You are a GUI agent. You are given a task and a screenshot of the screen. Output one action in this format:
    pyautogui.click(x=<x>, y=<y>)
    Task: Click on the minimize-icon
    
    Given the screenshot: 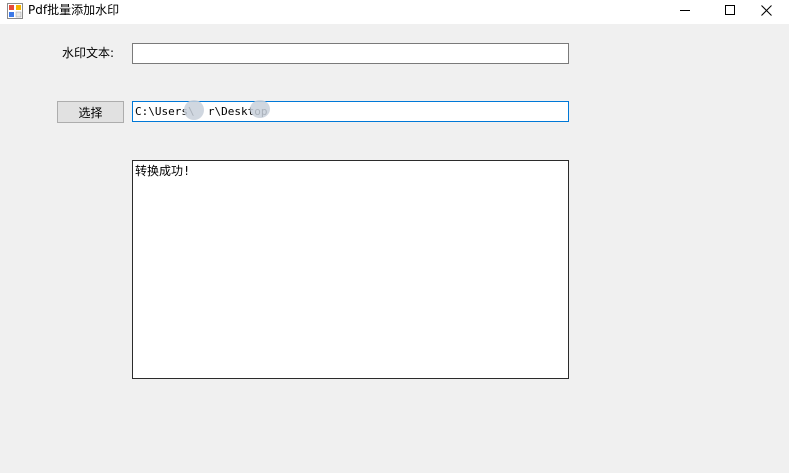 What is the action you would take?
    pyautogui.click(x=685, y=10)
    